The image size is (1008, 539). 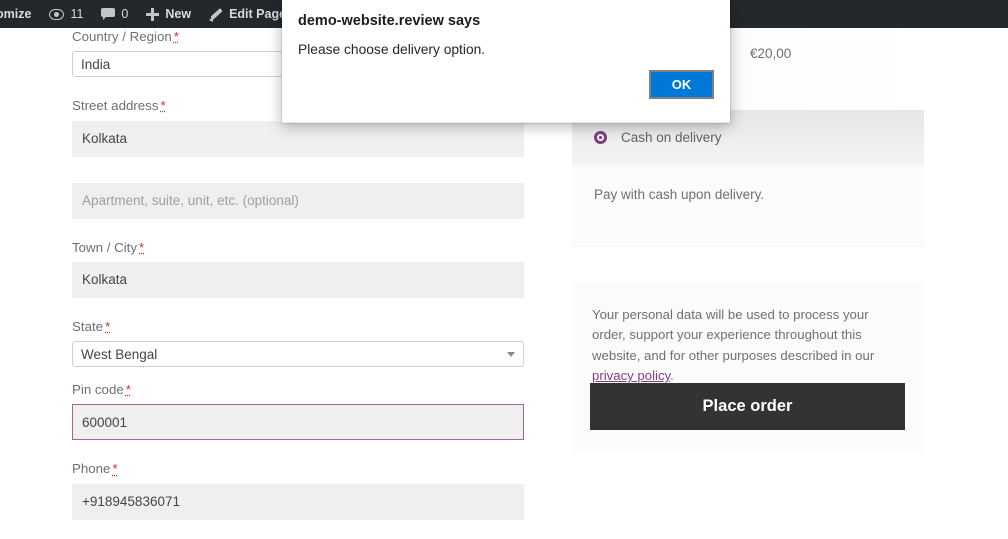 What do you see at coordinates (600, 137) in the screenshot?
I see `radio-selected-icon` at bounding box center [600, 137].